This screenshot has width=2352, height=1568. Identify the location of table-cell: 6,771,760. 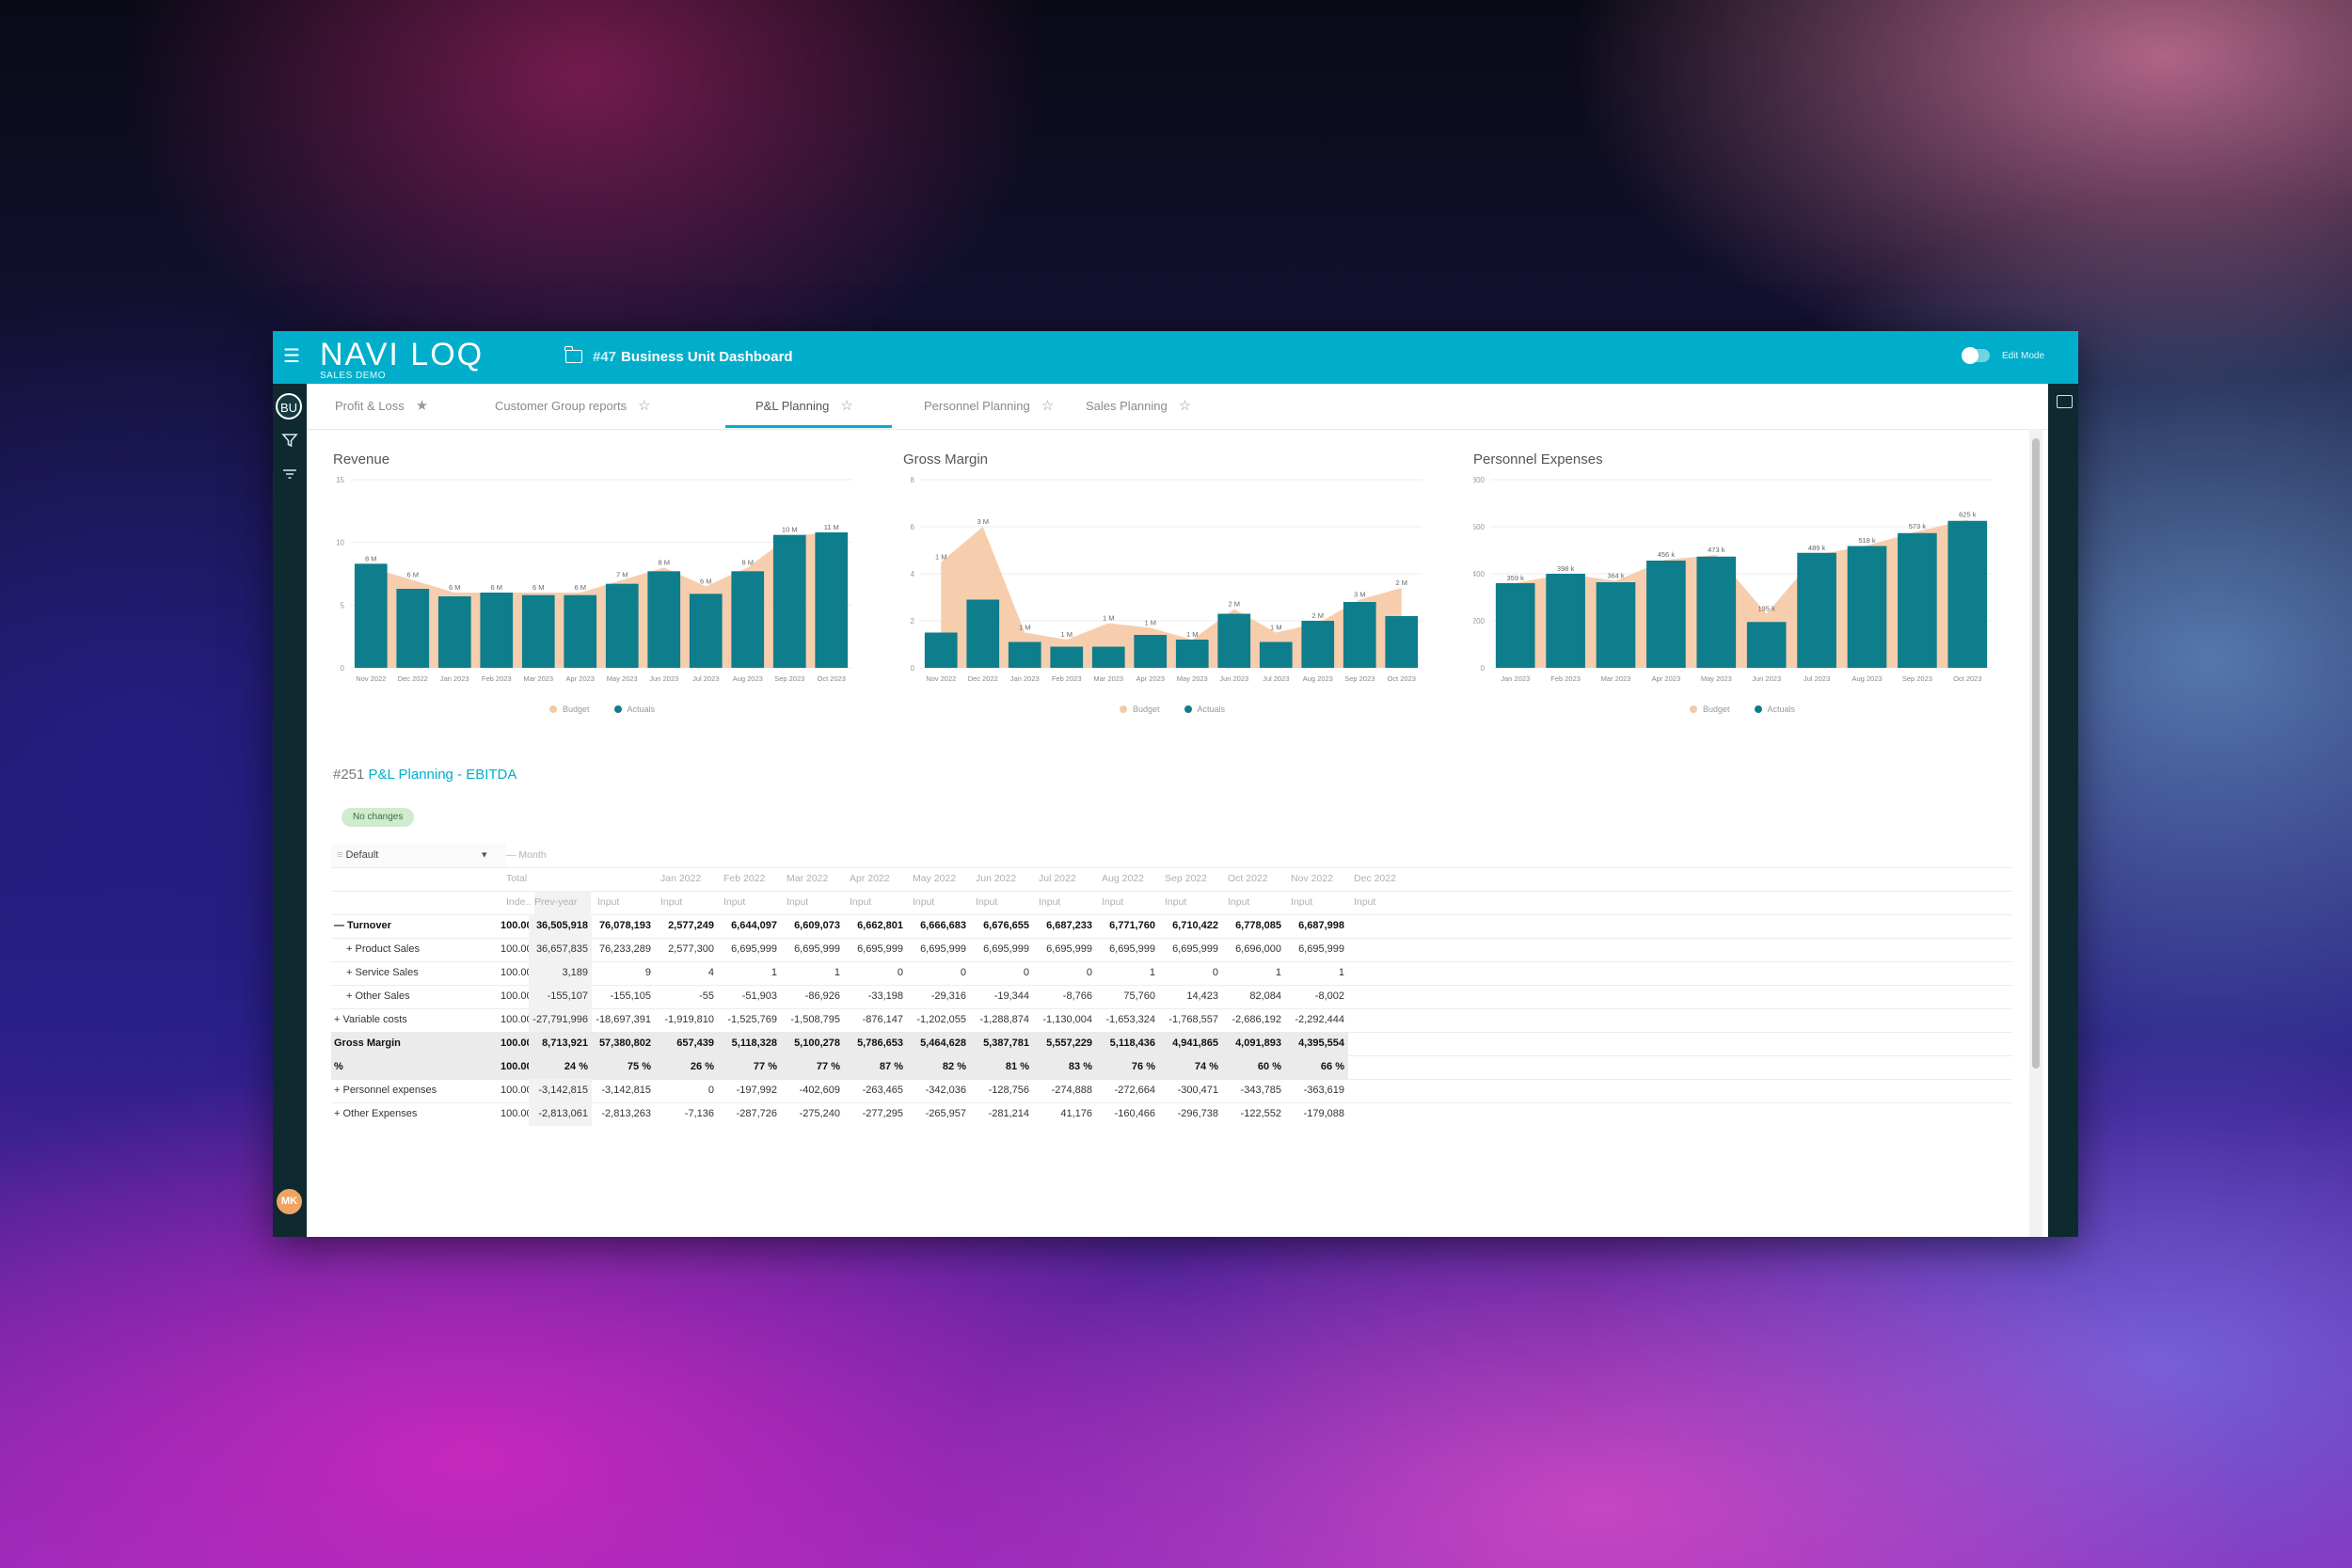
(1127, 926).